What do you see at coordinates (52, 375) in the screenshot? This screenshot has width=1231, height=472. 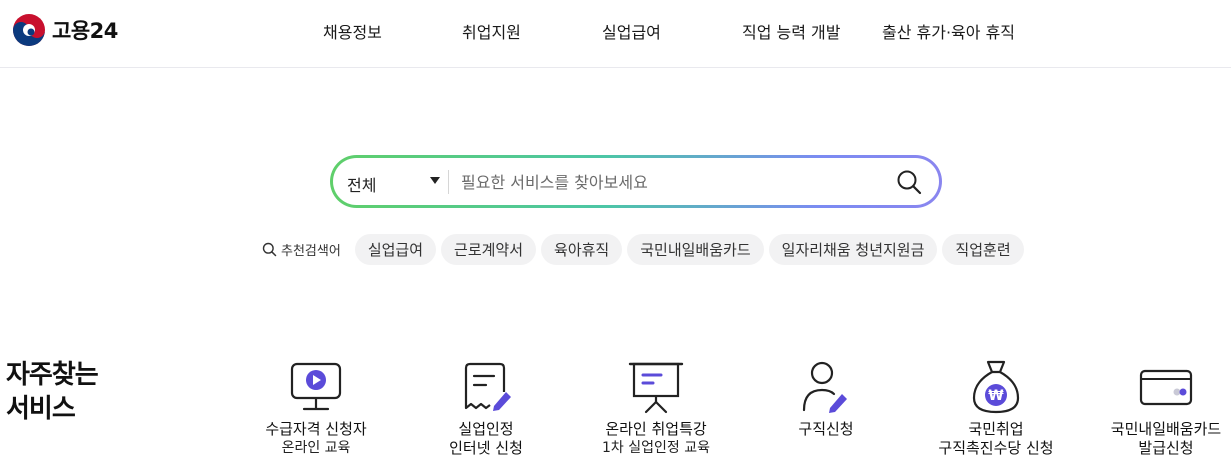 I see `frequent-title-line1: 자주찾는` at bounding box center [52, 375].